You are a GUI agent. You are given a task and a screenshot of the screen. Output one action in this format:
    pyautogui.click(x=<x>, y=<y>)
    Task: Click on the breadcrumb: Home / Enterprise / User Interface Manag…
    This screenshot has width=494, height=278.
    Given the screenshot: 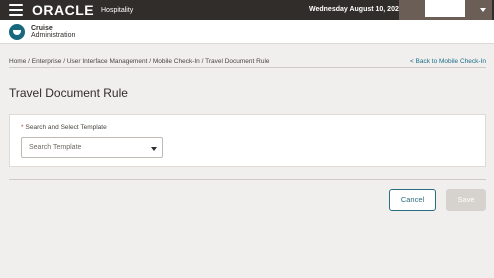 What is the action you would take?
    pyautogui.click(x=139, y=62)
    